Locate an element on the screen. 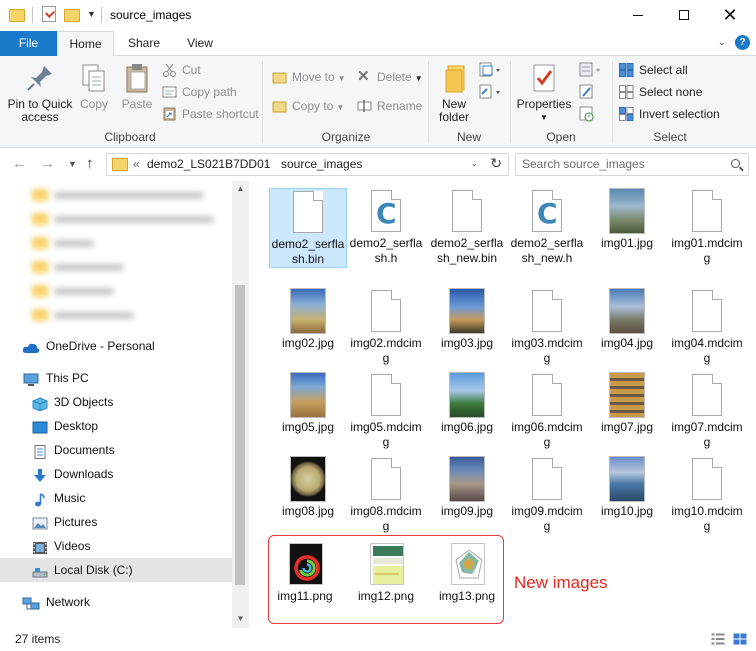 The height and width of the screenshot is (651, 756). scroll-up-icon: ▲ is located at coordinates (240, 188).